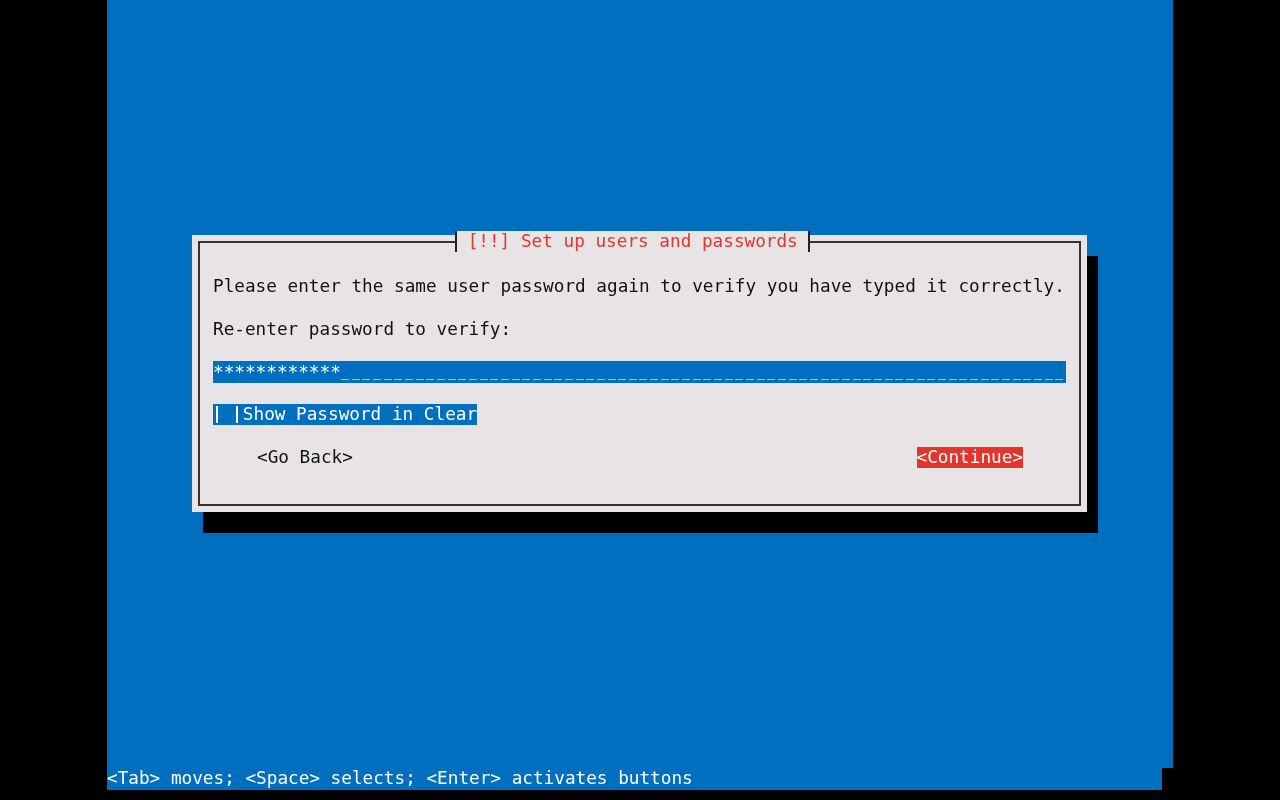  I want to click on dialog-title: [!!] Set up users and passwords, so click(633, 241).